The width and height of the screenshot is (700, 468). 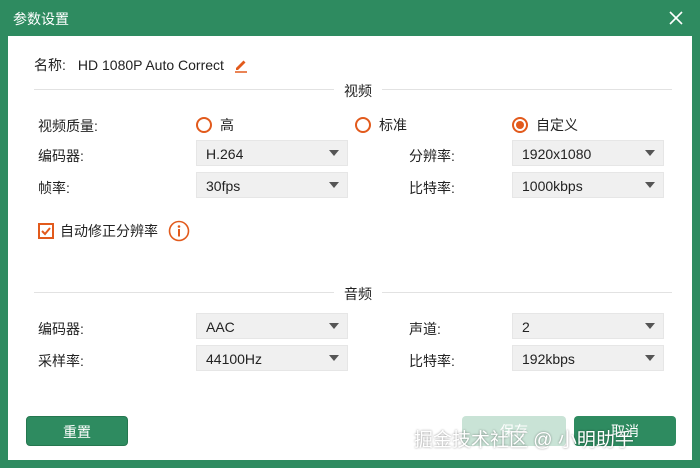 What do you see at coordinates (557, 154) in the screenshot?
I see `select-value: 1920x1080` at bounding box center [557, 154].